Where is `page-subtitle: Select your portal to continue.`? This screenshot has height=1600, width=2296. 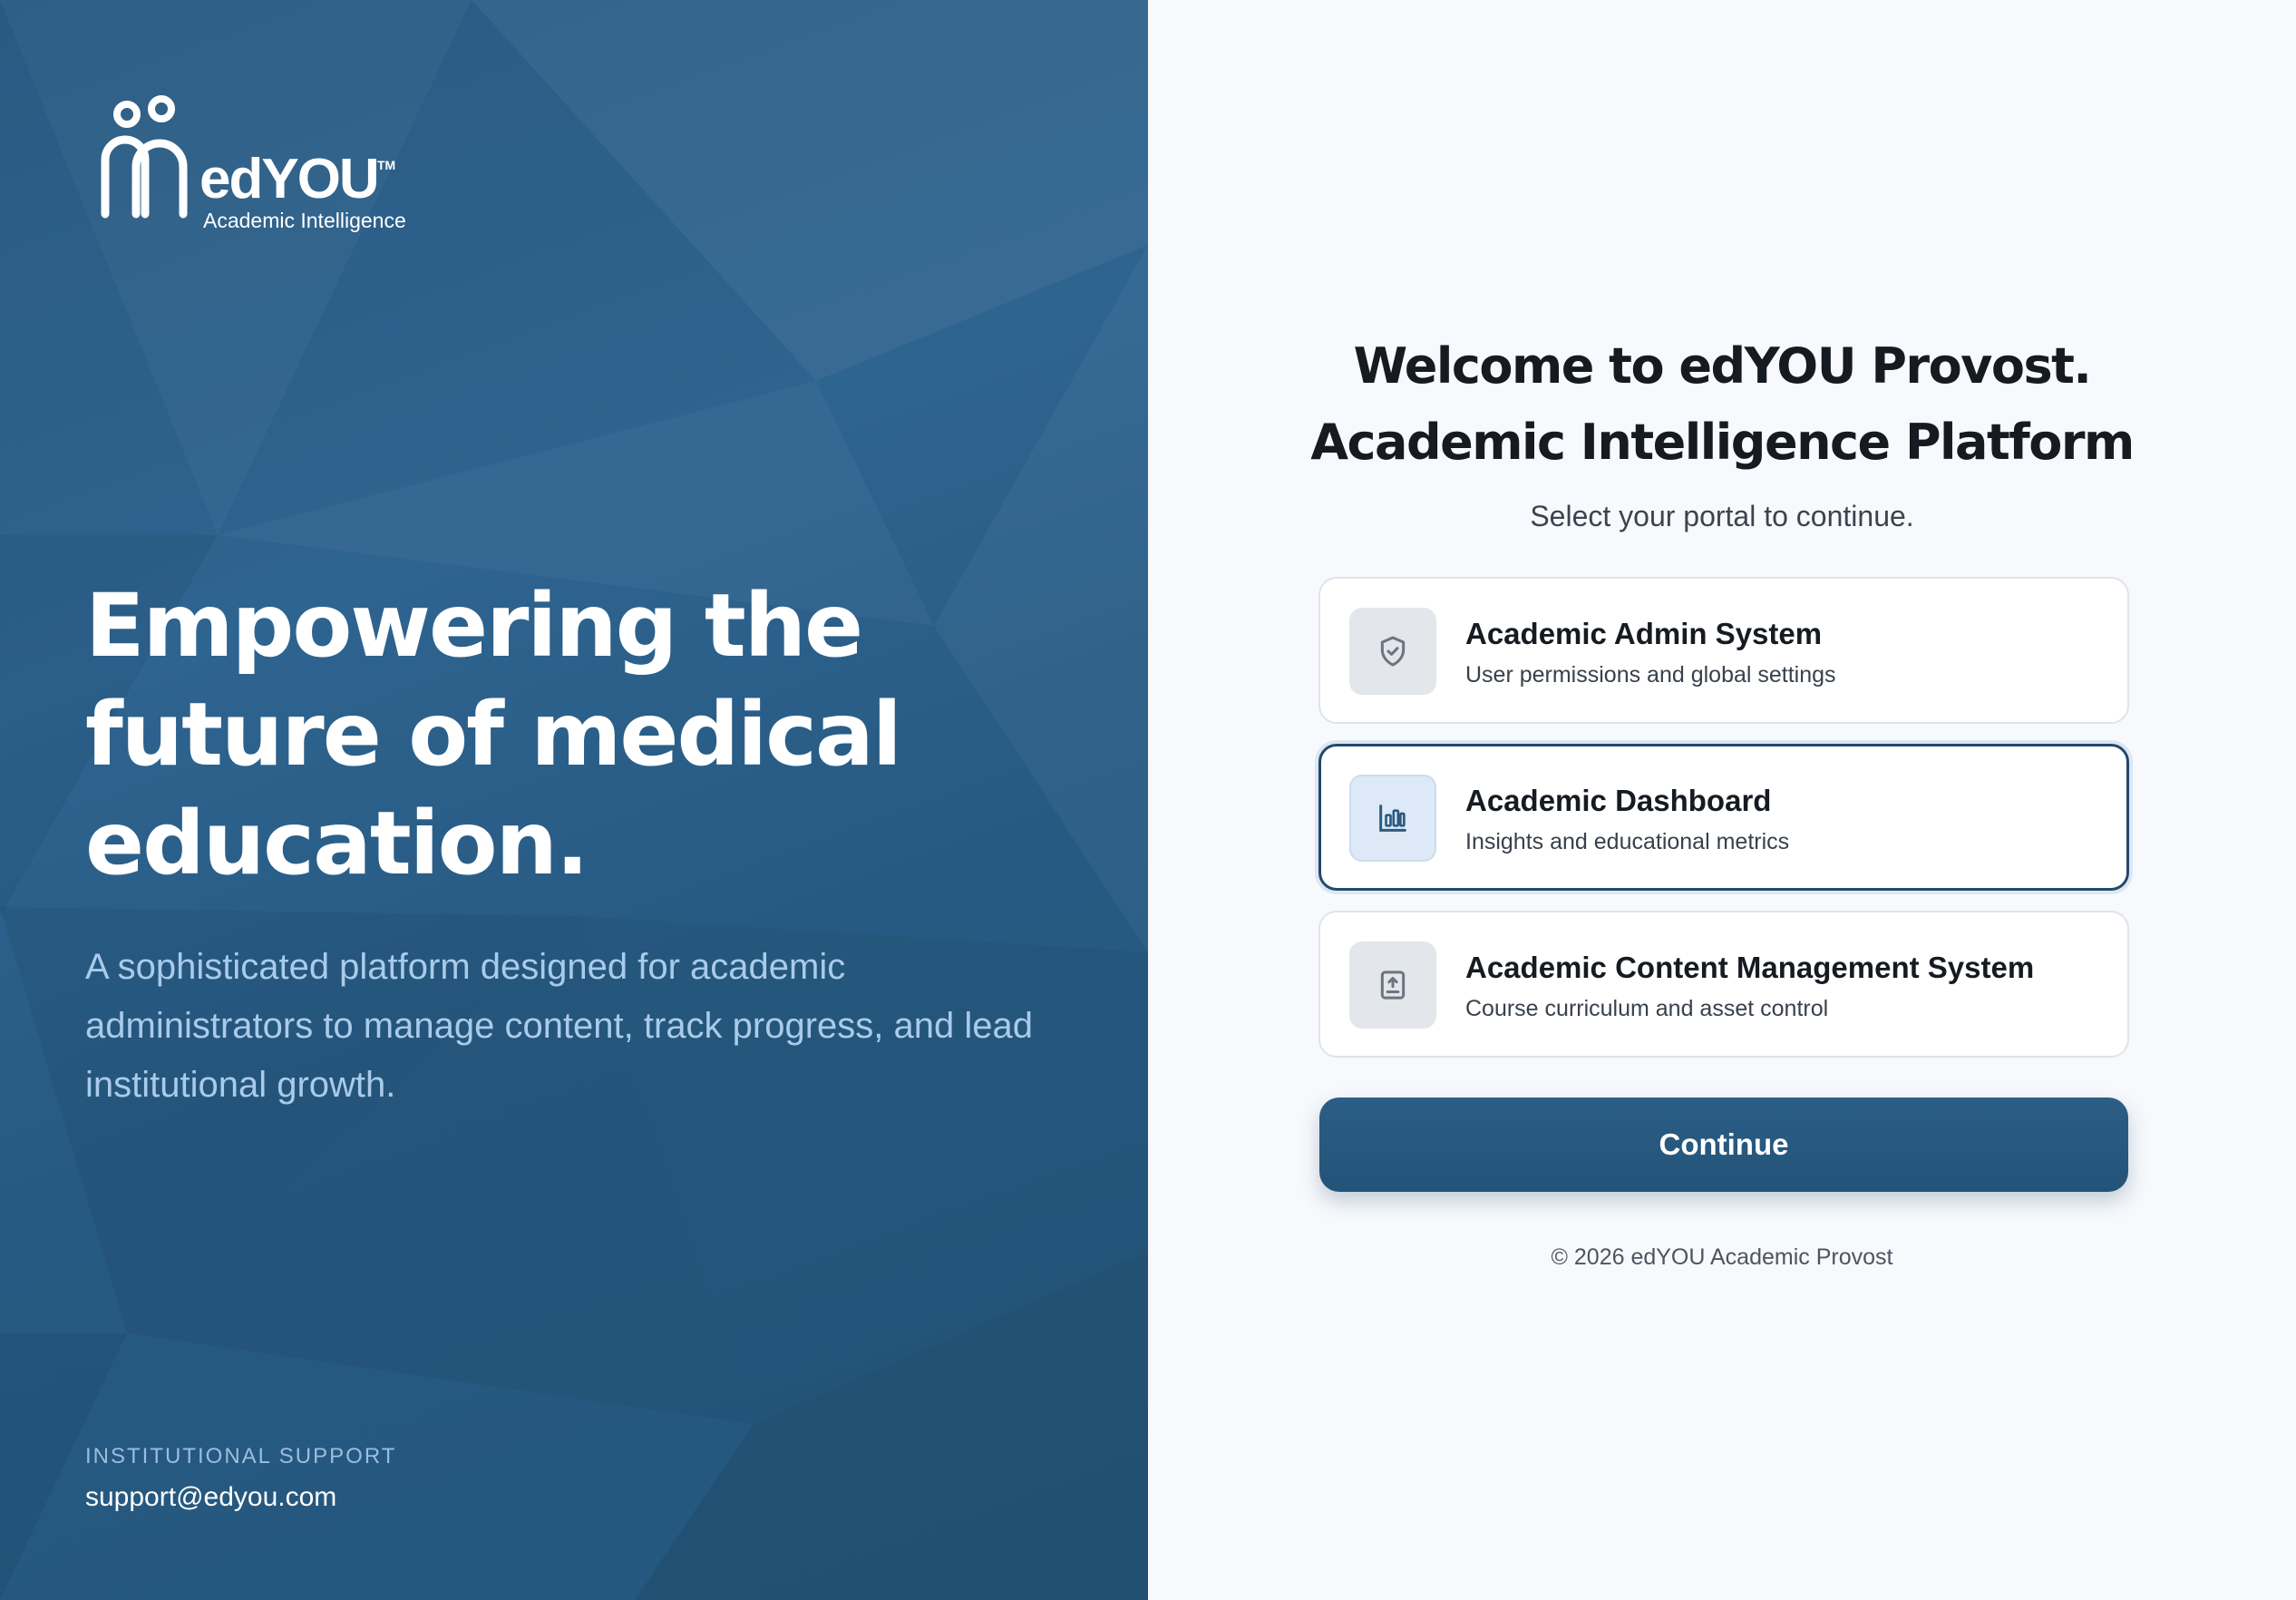
page-subtitle: Select your portal to continue. is located at coordinates (1722, 516).